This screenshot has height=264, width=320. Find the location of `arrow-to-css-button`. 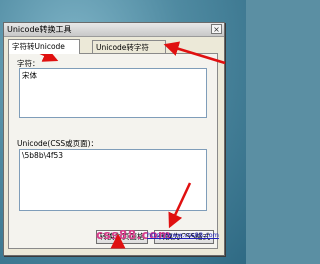

arrow-to-css-button is located at coordinates (180, 205).